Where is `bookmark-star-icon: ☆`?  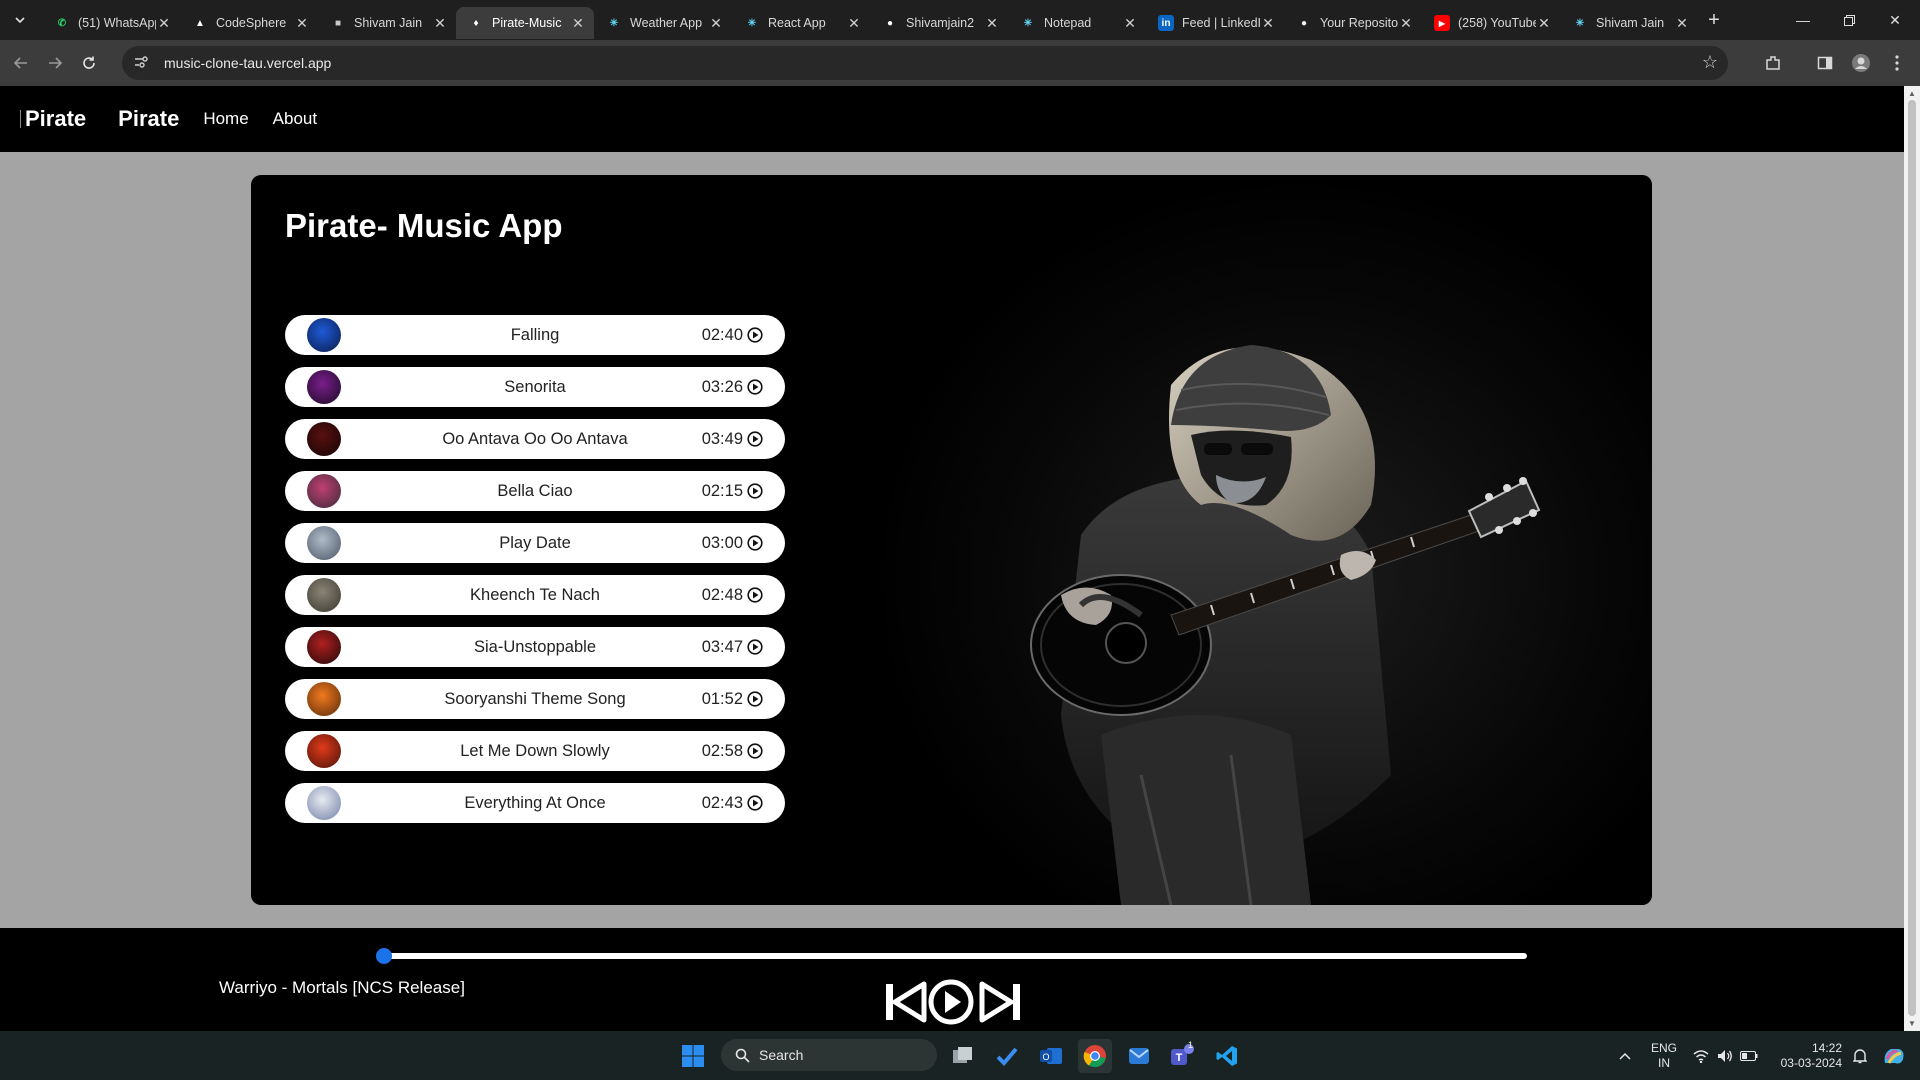
bookmark-star-icon: ☆ is located at coordinates (1710, 62).